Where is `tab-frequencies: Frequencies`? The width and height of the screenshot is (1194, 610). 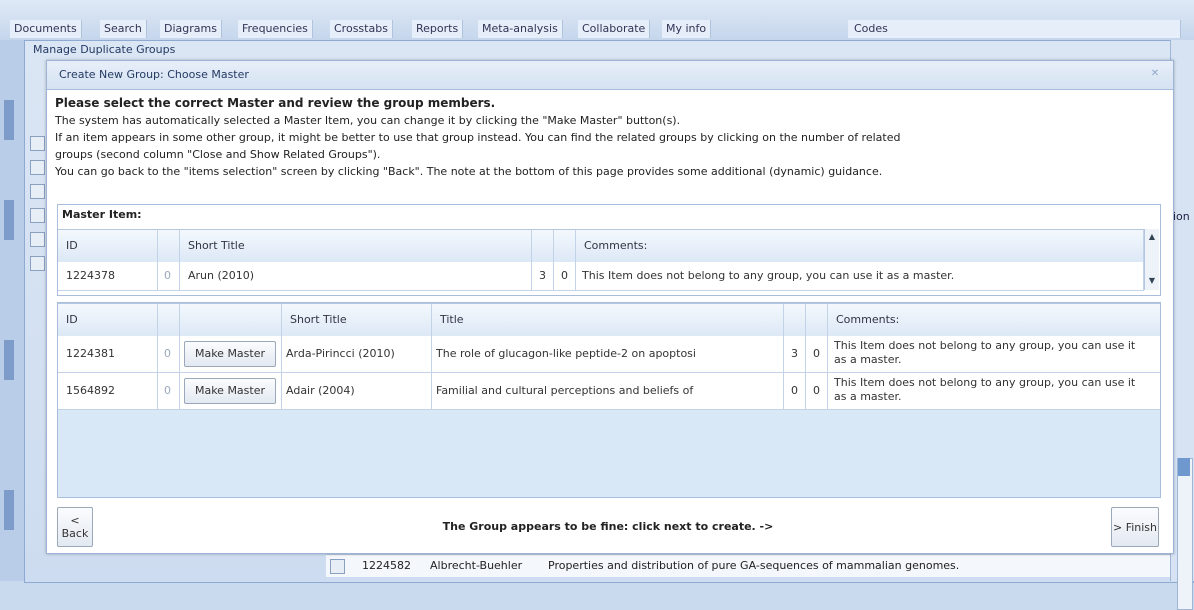
tab-frequencies: Frequencies is located at coordinates (275, 29).